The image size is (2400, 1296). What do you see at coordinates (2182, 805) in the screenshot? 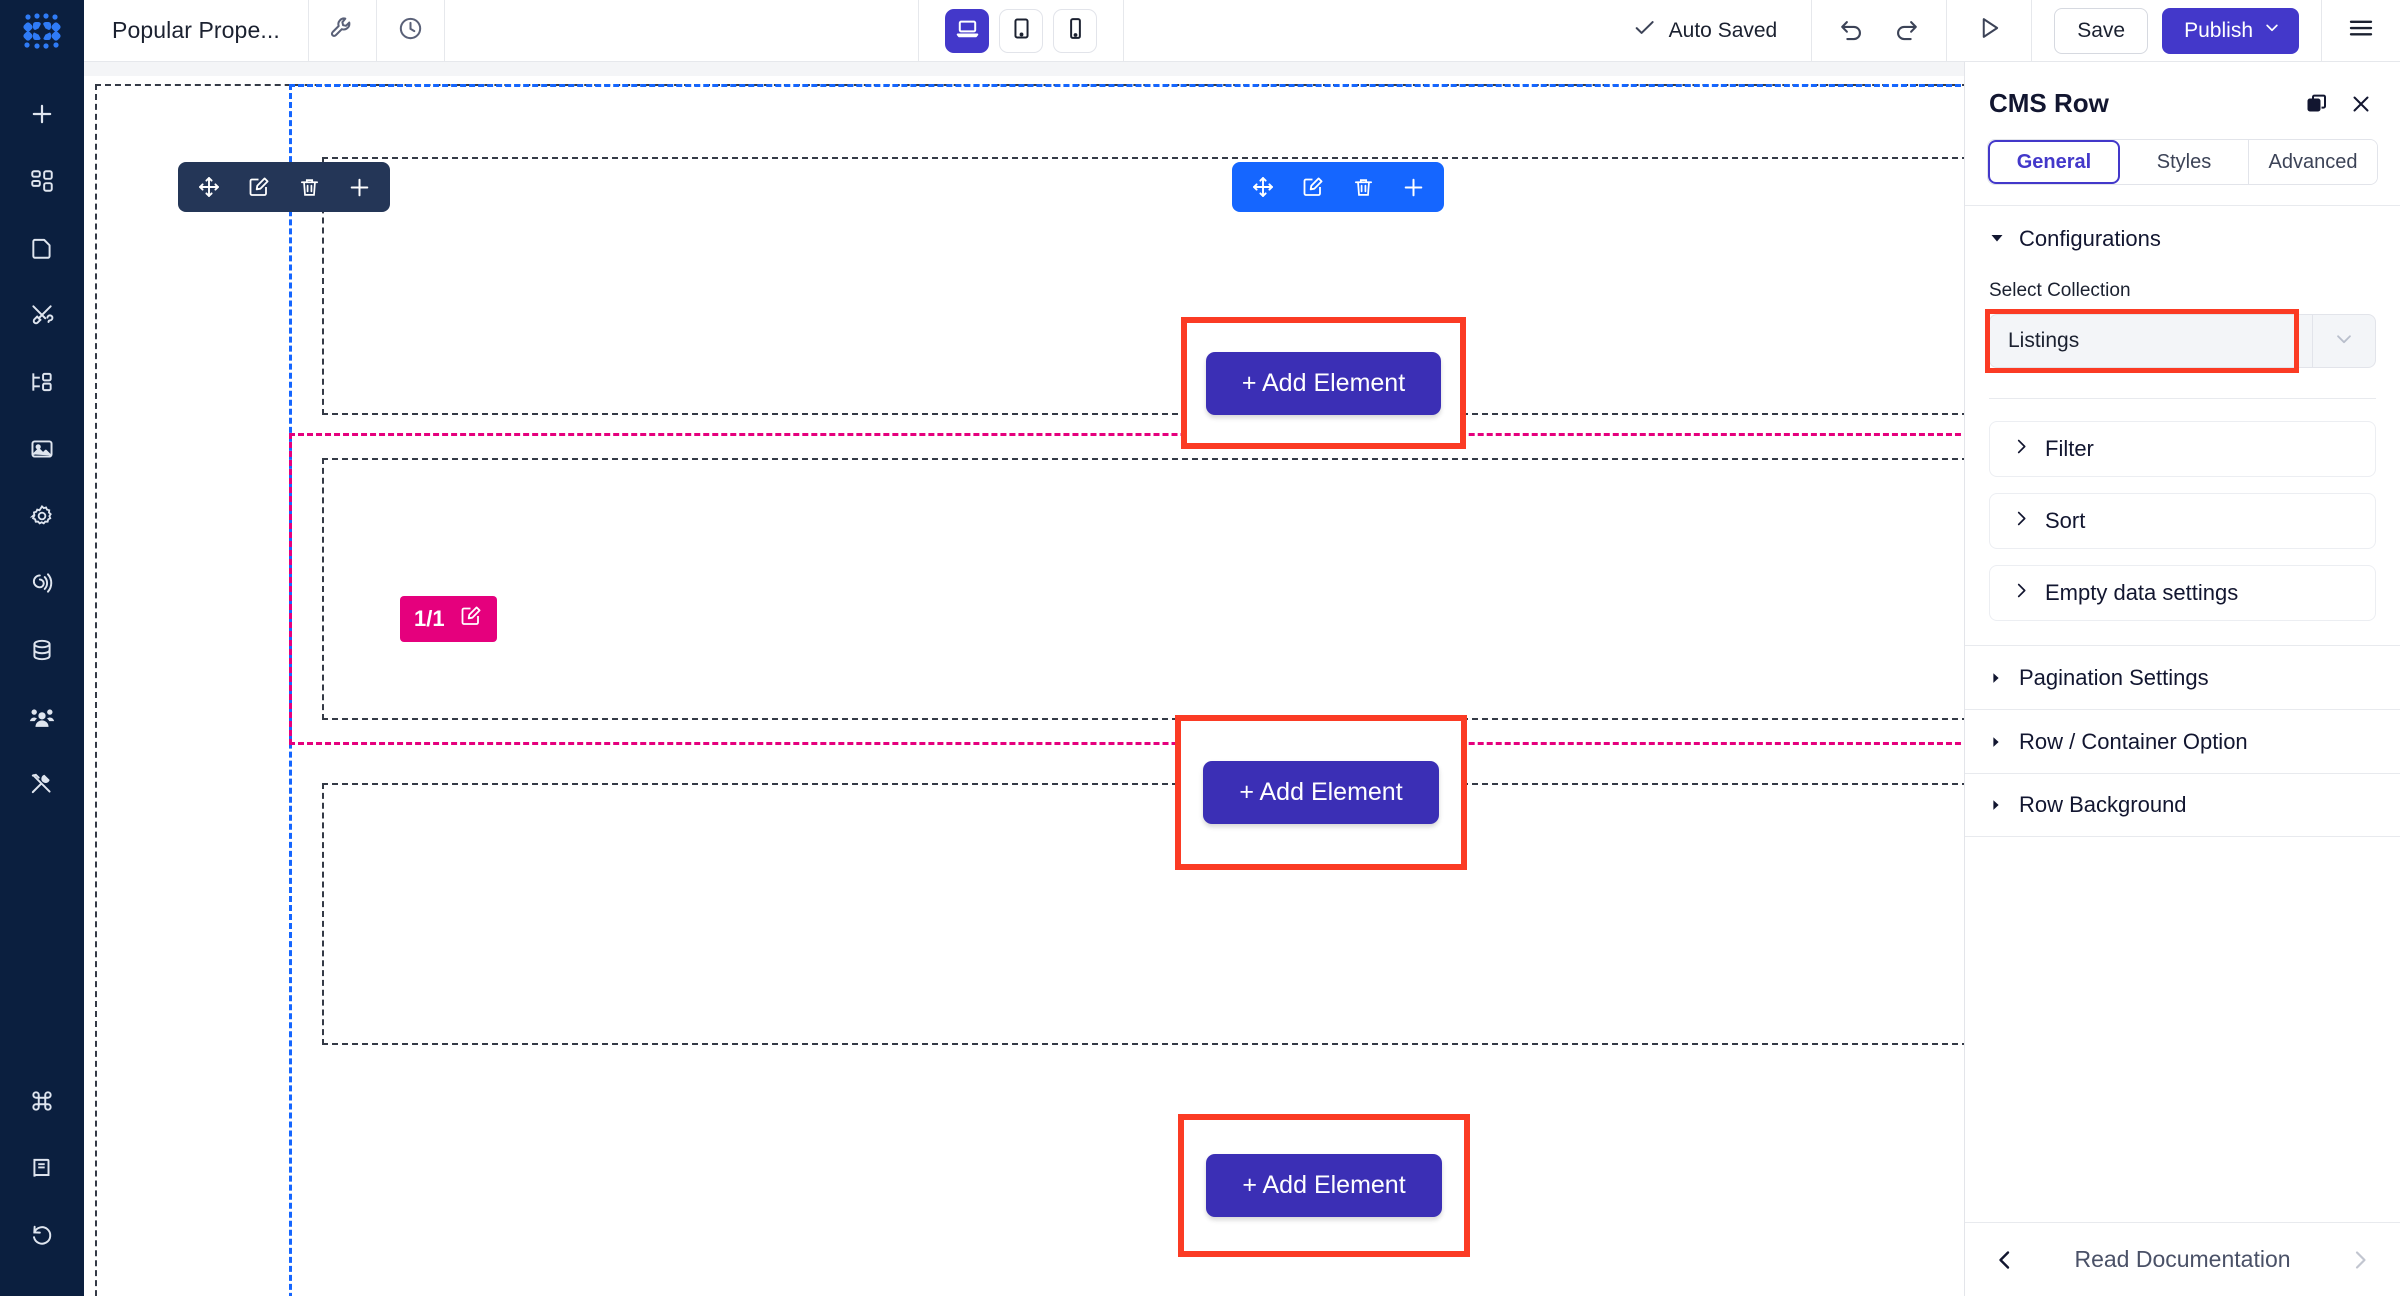
I see `section-row-background: Row Background` at bounding box center [2182, 805].